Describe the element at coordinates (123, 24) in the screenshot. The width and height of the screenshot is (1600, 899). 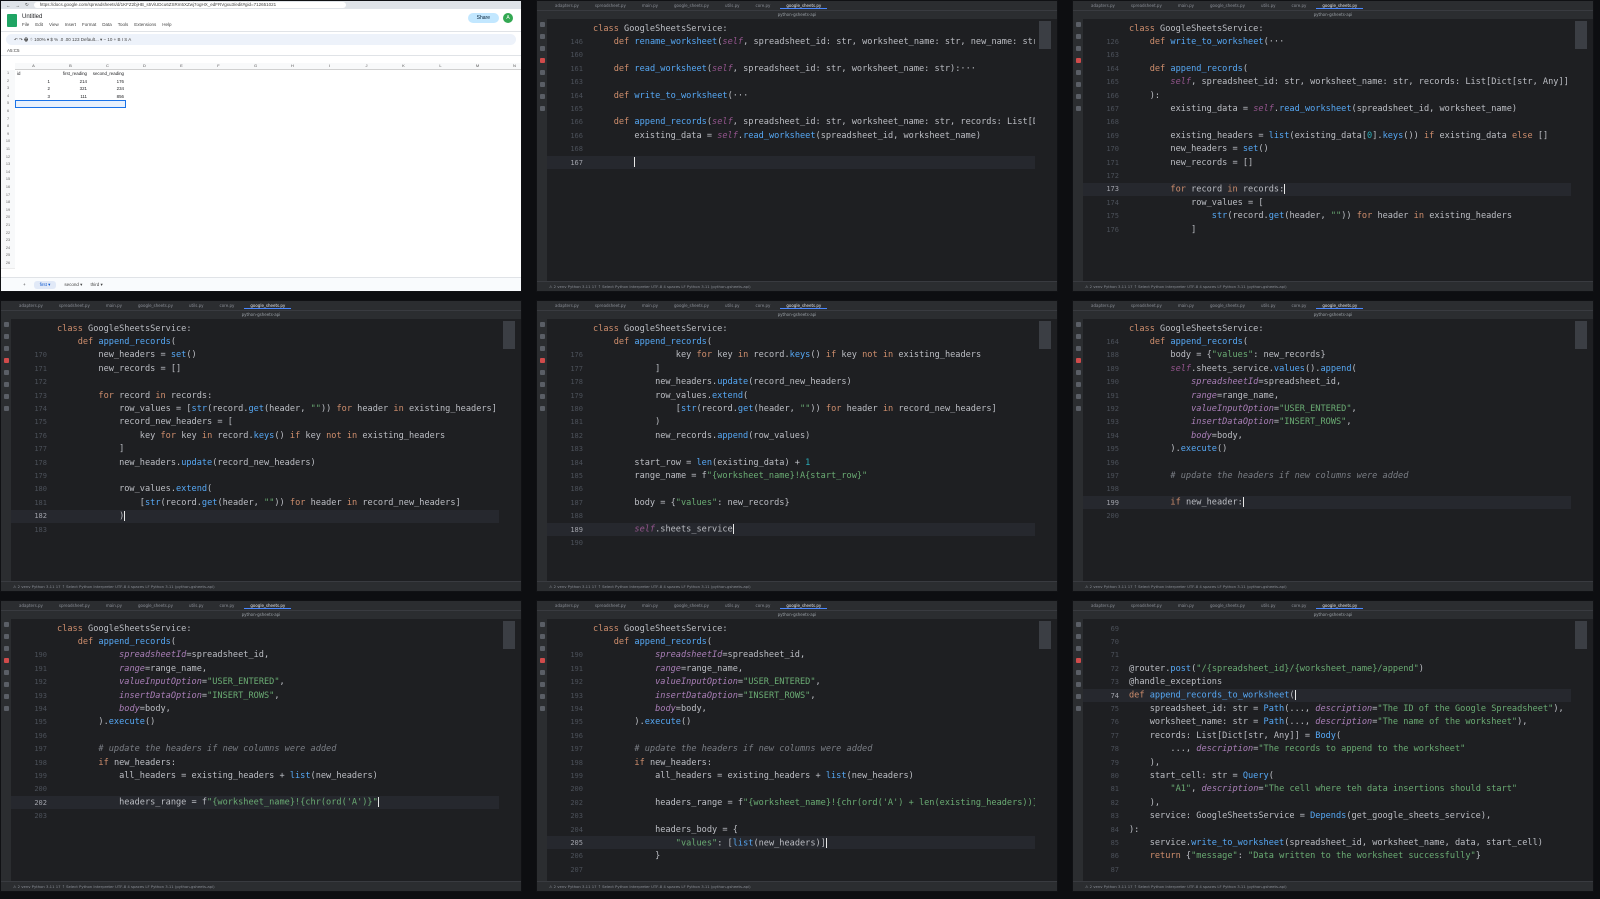
I see `menu-item: Tools` at that location.